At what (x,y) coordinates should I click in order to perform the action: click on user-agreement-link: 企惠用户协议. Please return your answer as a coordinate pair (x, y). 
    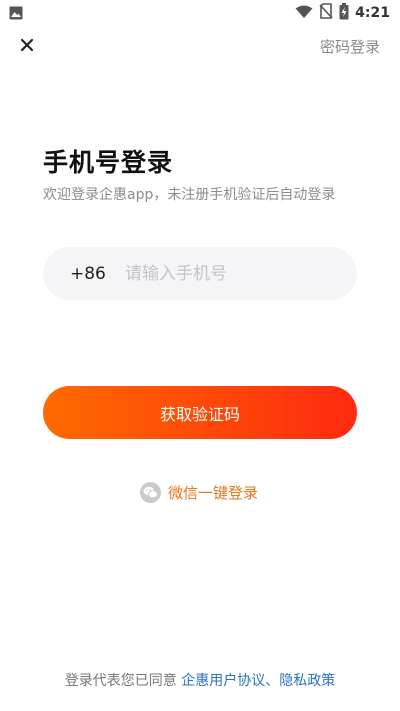
    Looking at the image, I should click on (223, 681).